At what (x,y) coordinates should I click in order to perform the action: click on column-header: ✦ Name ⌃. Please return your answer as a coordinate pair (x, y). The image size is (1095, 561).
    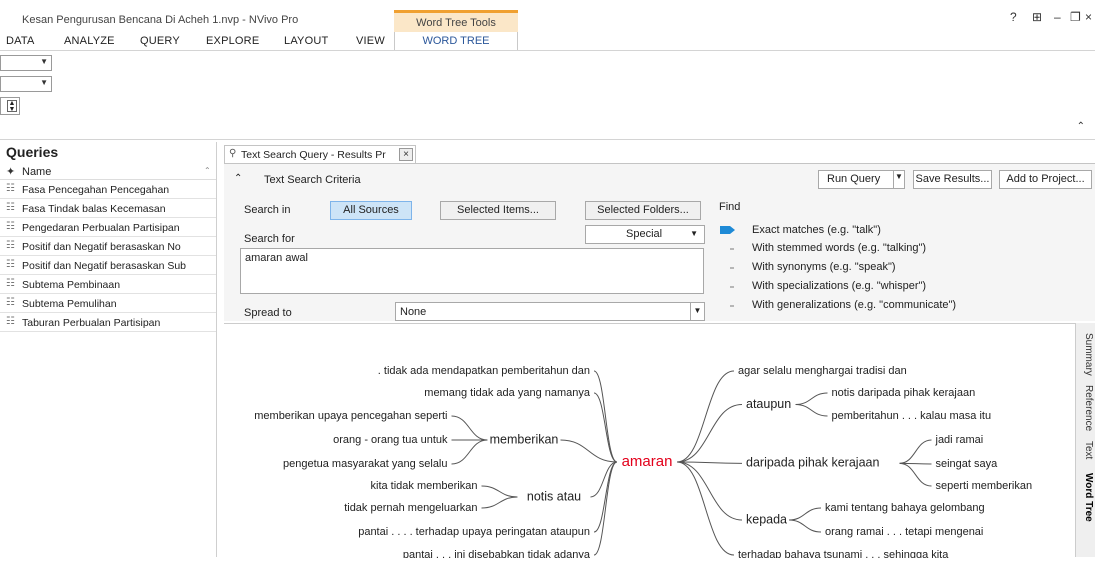
    Looking at the image, I should click on (108, 172).